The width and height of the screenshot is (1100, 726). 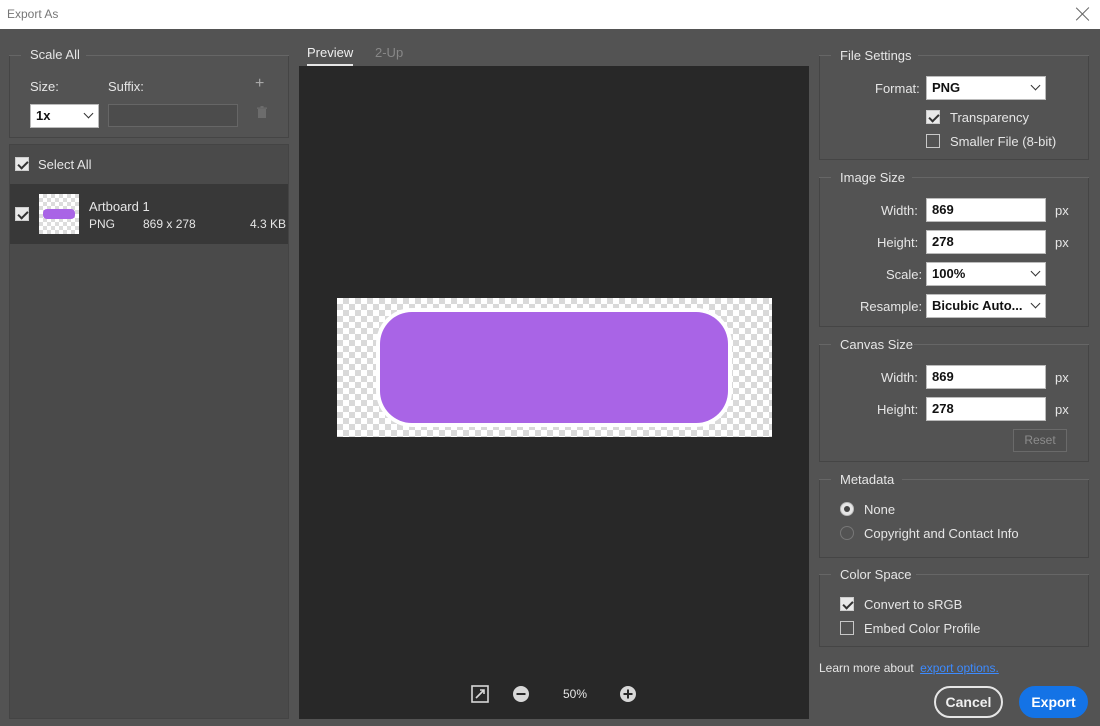 What do you see at coordinates (847, 509) in the screenshot?
I see `metadata-none-radio` at bounding box center [847, 509].